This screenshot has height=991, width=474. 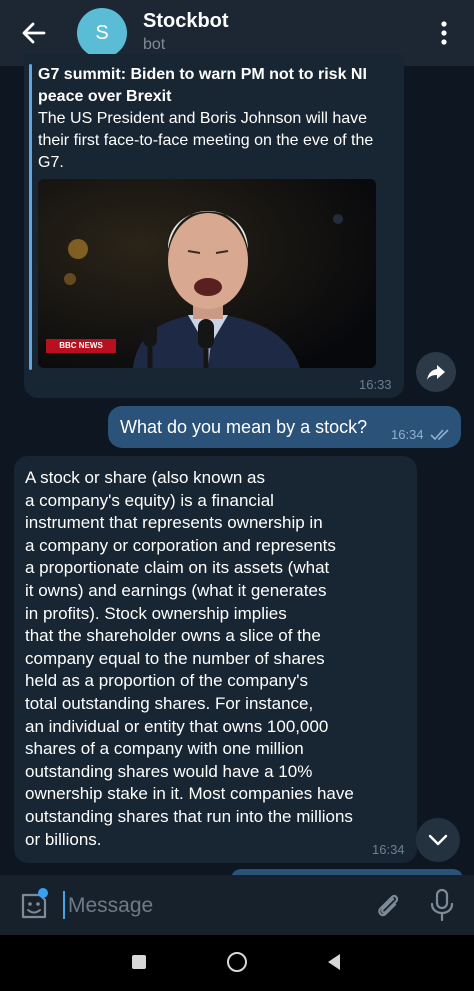 What do you see at coordinates (102, 33) in the screenshot?
I see `avatar: S` at bounding box center [102, 33].